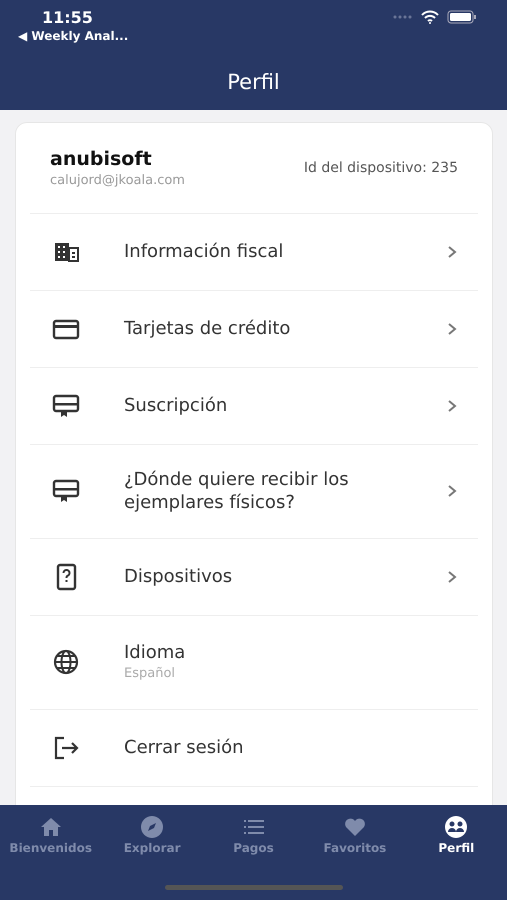 The height and width of the screenshot is (900, 507). I want to click on menu-item: Dispositivos, so click(254, 577).